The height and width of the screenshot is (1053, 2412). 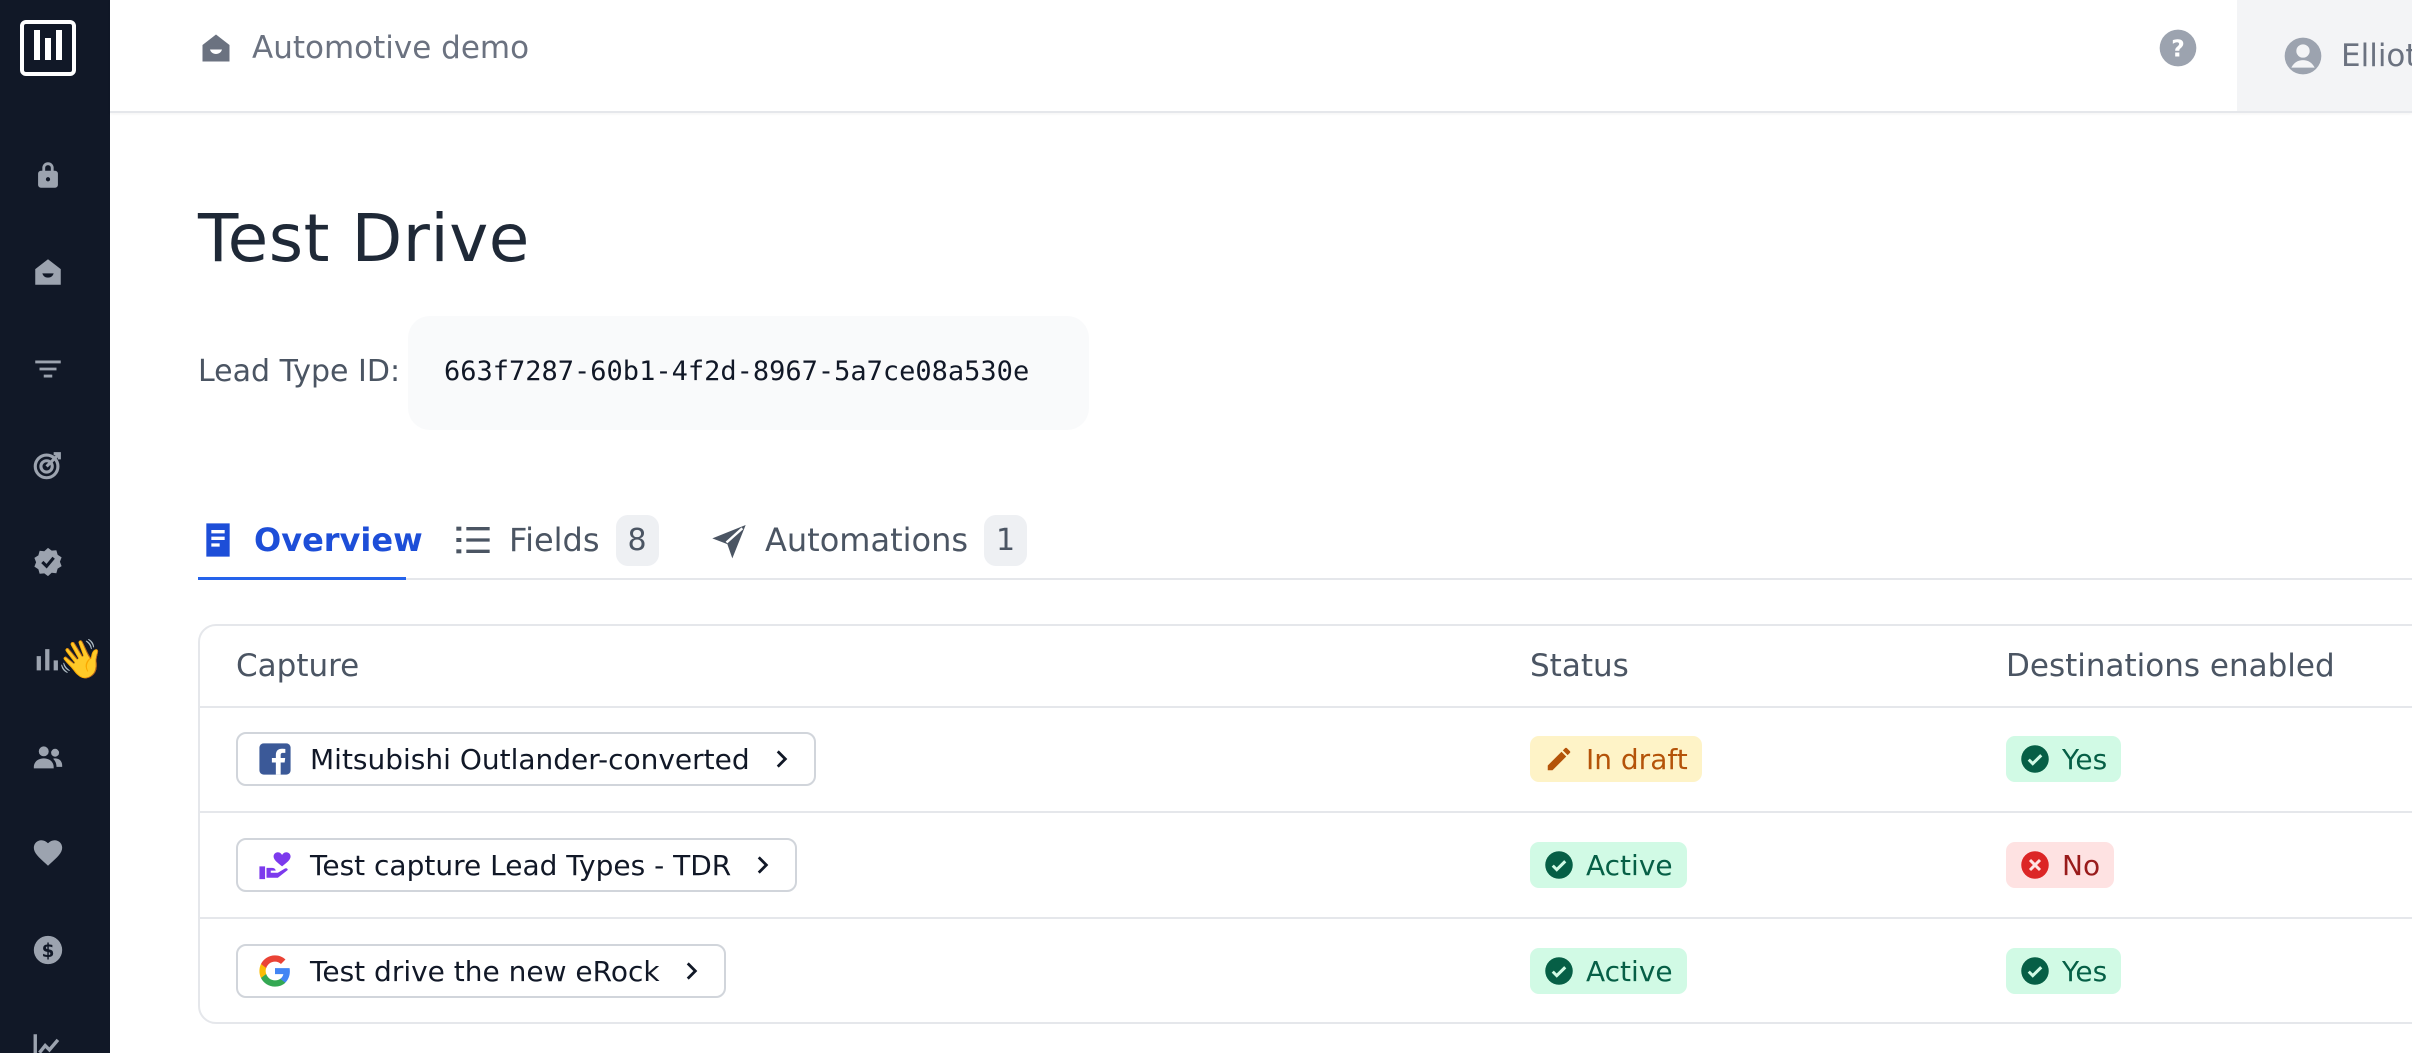 I want to click on help-icon: ?, so click(x=2178, y=48).